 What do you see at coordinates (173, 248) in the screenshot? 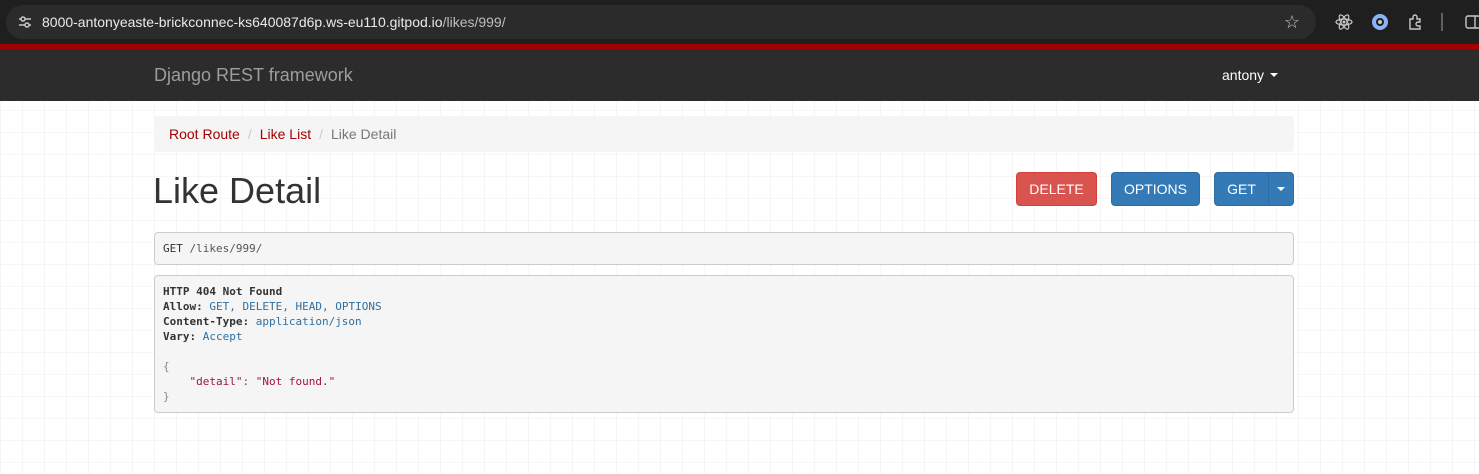
I see `request-method: GET` at bounding box center [173, 248].